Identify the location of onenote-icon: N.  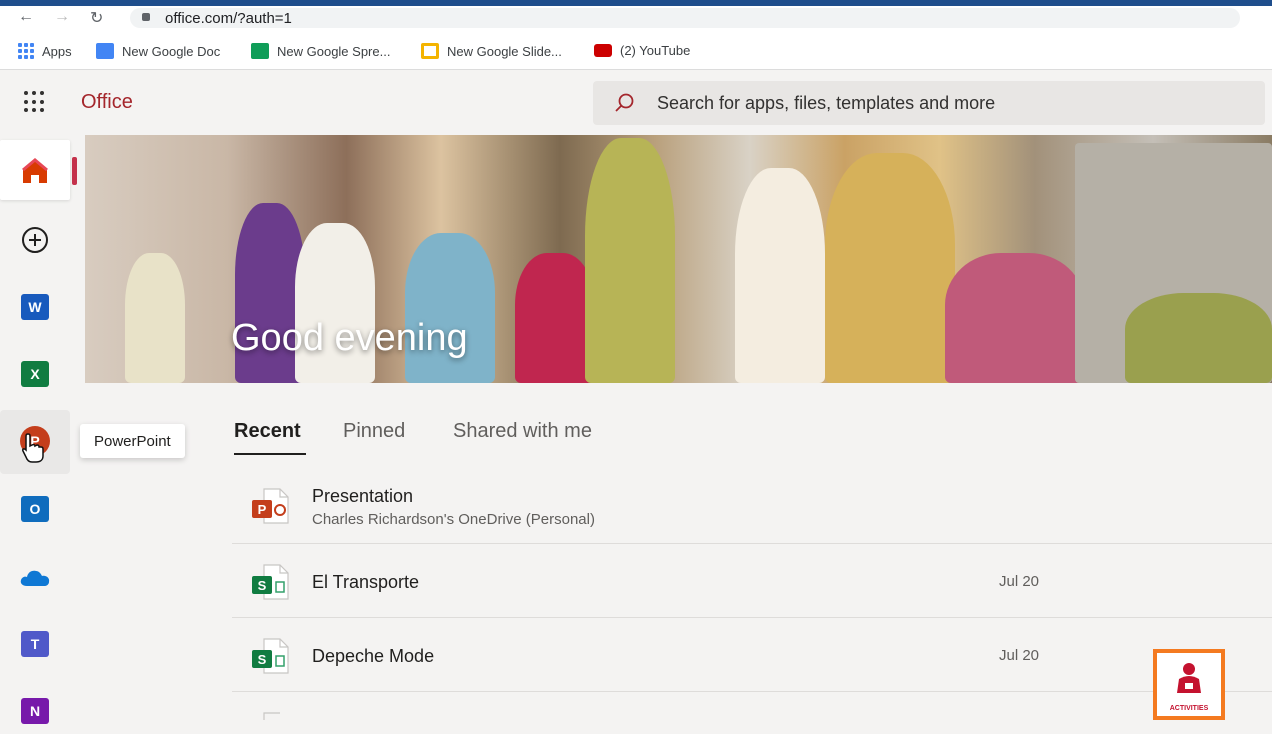
(35, 711).